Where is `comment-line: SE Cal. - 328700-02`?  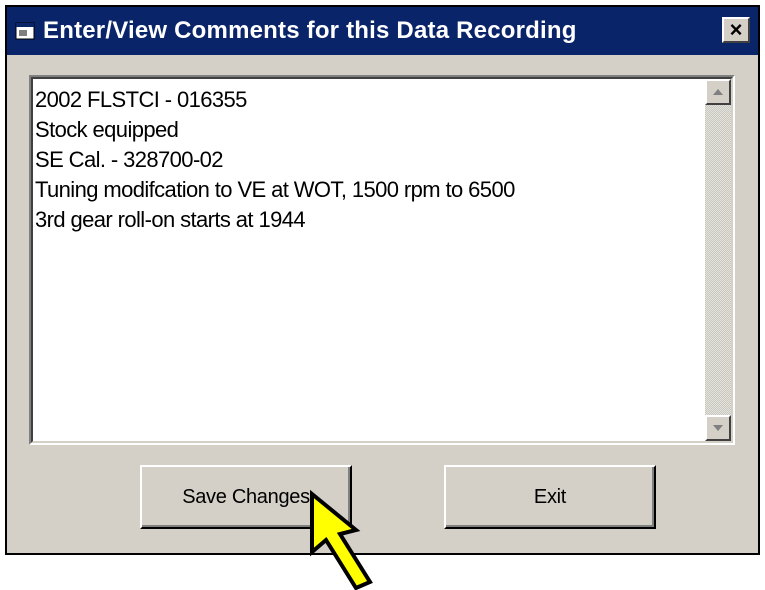 comment-line: SE Cal. - 328700-02 is located at coordinates (129, 159).